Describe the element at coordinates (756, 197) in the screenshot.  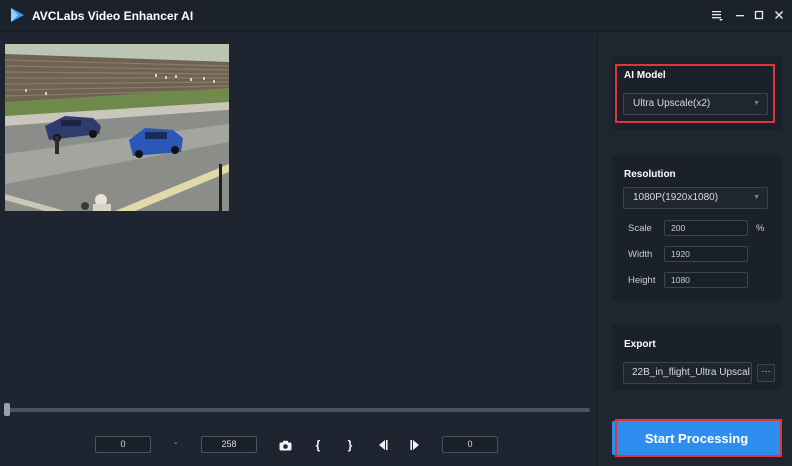
I see `chevron-down-icon: ▼` at that location.